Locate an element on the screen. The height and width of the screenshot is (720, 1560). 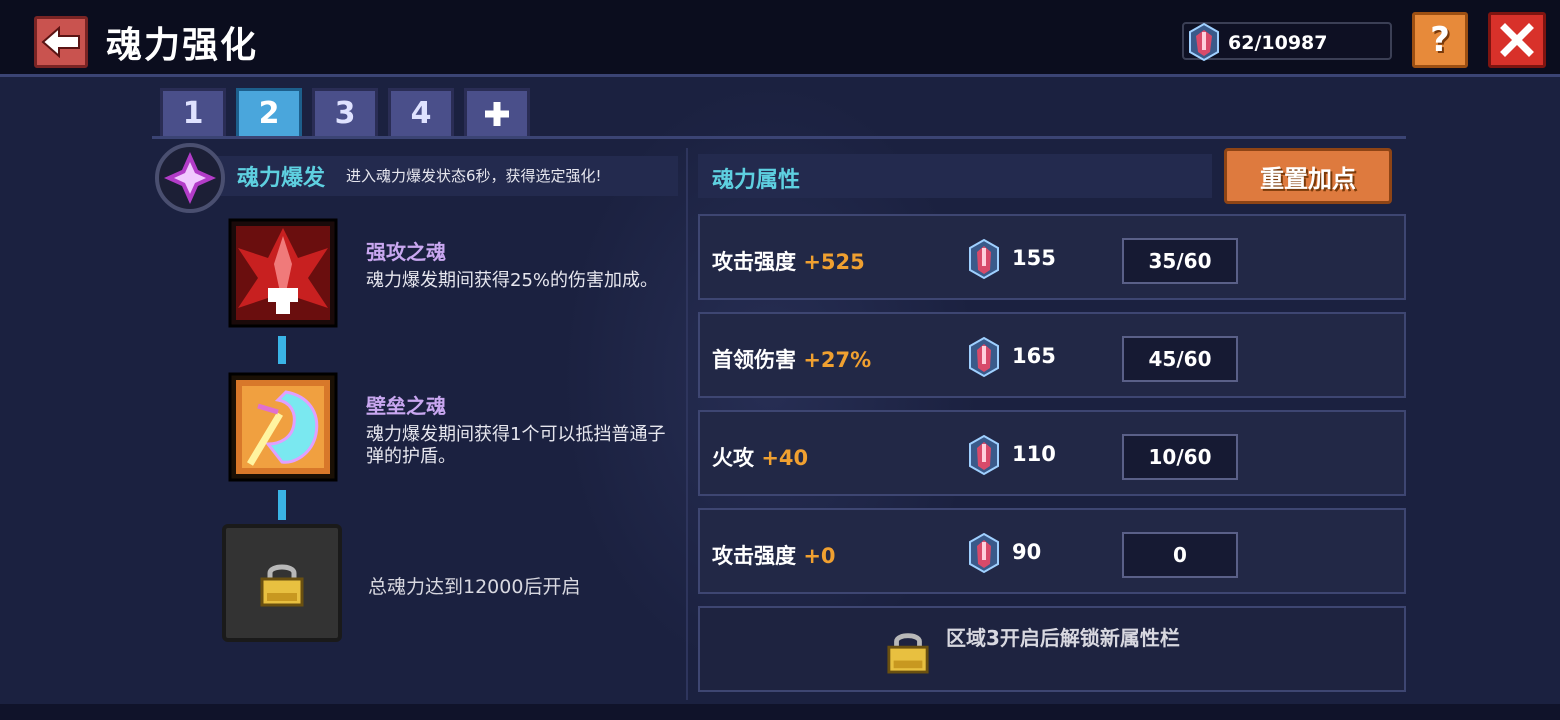
skill-bulwark is located at coordinates (283, 427).